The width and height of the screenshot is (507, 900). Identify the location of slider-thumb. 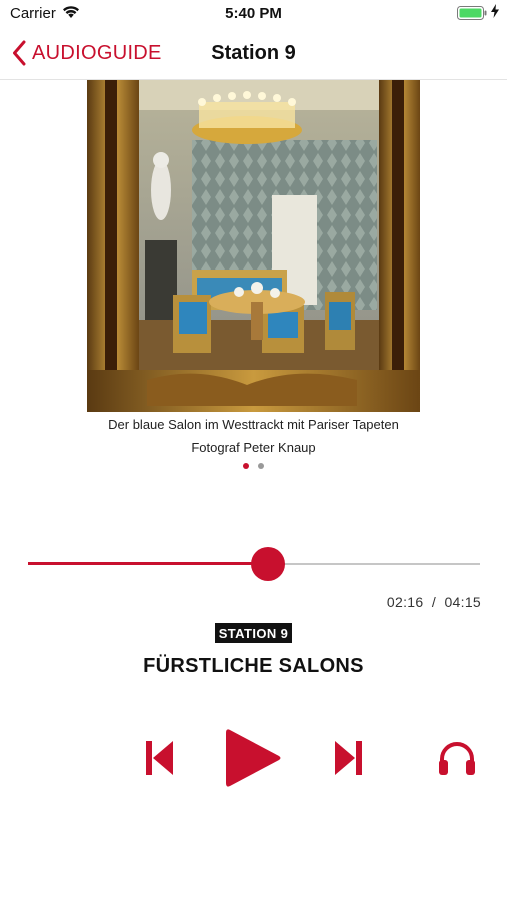
(267, 564).